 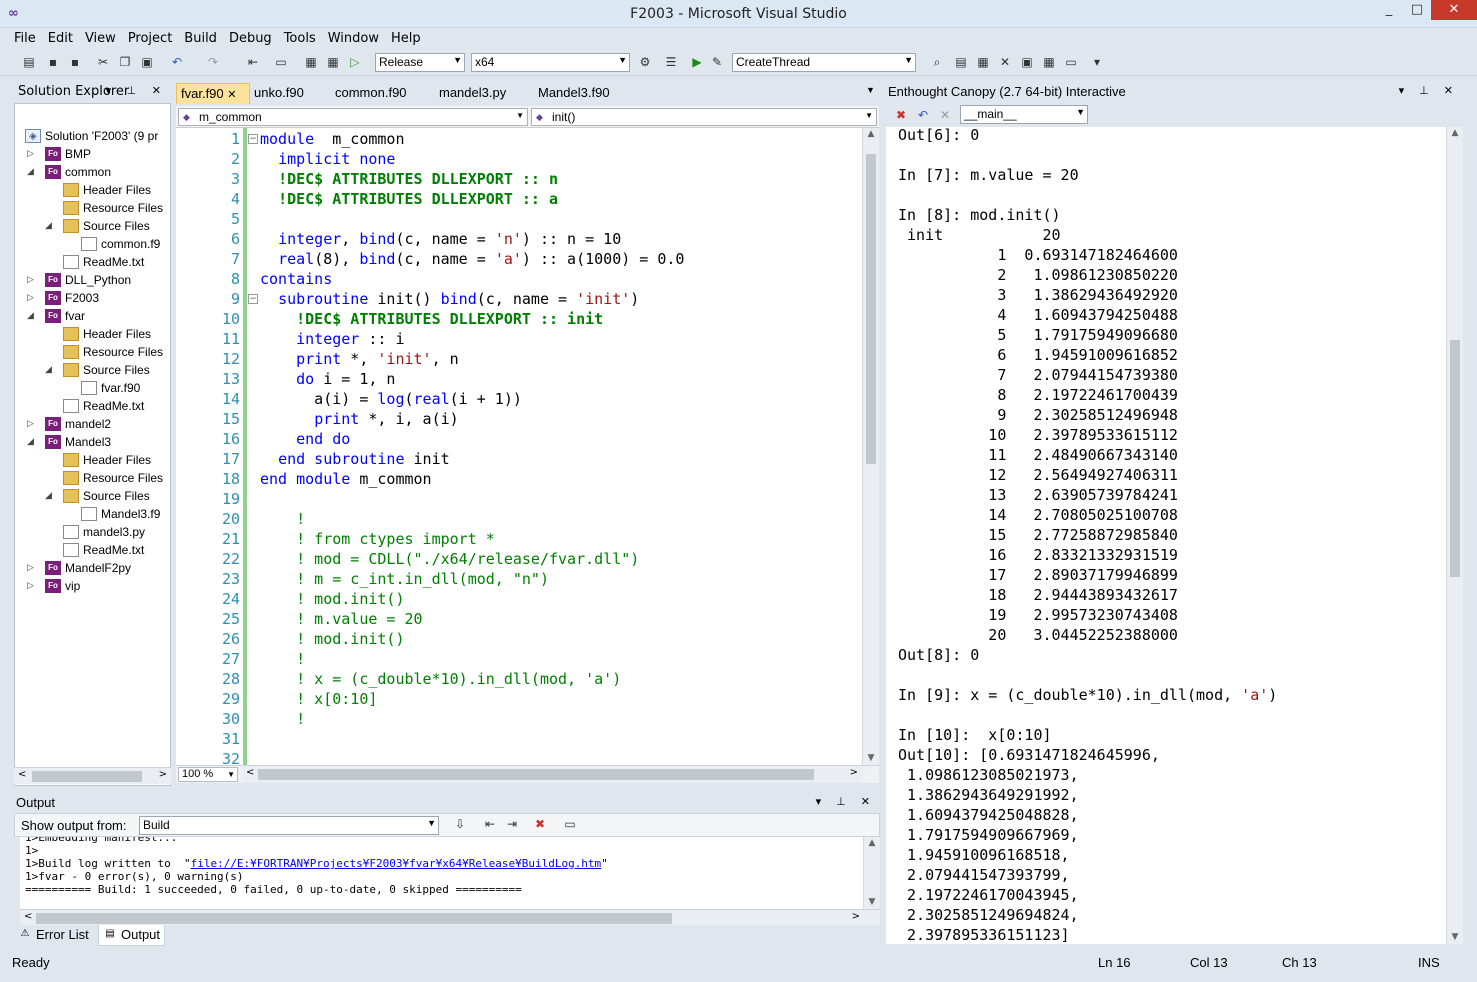 I want to click on settings-icon: ⚙, so click(x=645, y=62).